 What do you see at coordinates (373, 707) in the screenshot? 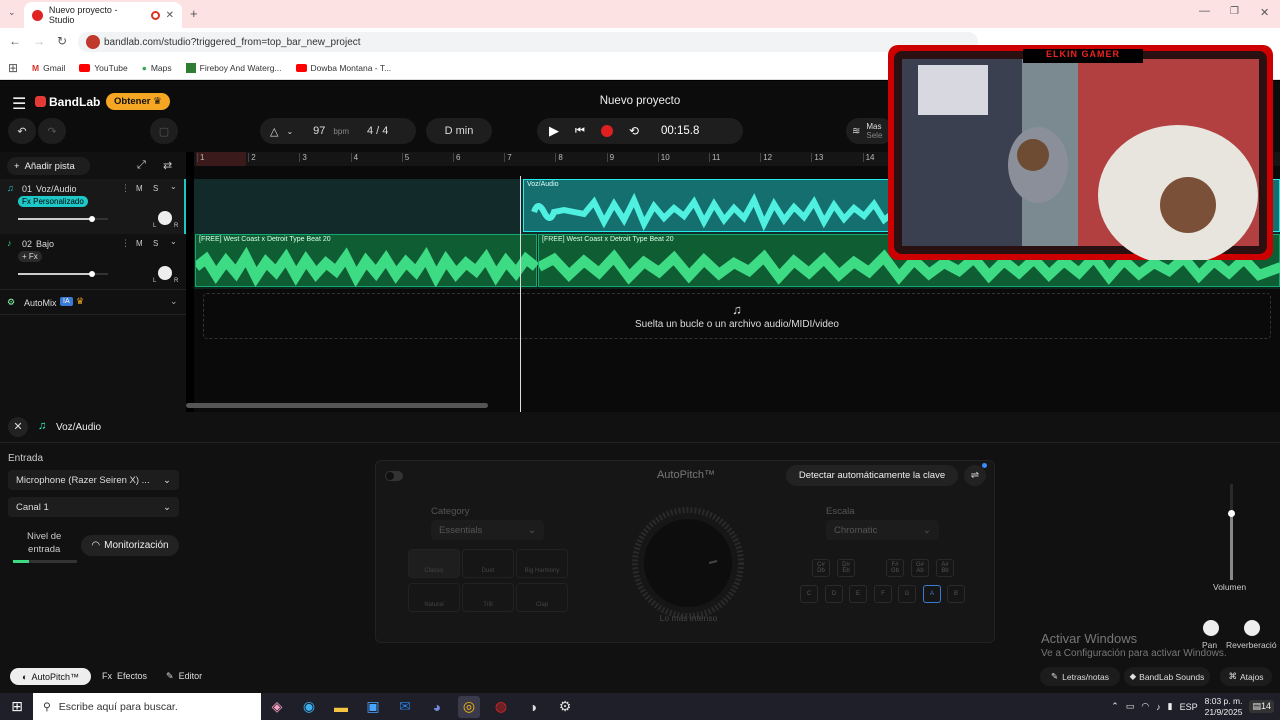
I see `store-icon: ▣` at bounding box center [373, 707].